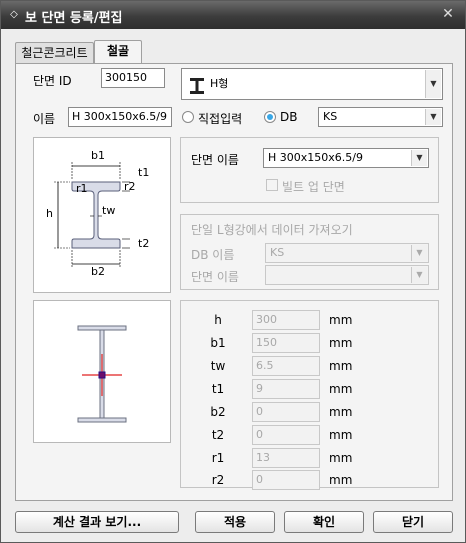 The height and width of the screenshot is (543, 466). Describe the element at coordinates (213, 255) in the screenshot. I see `single-l-db-label: DB 이름` at that location.